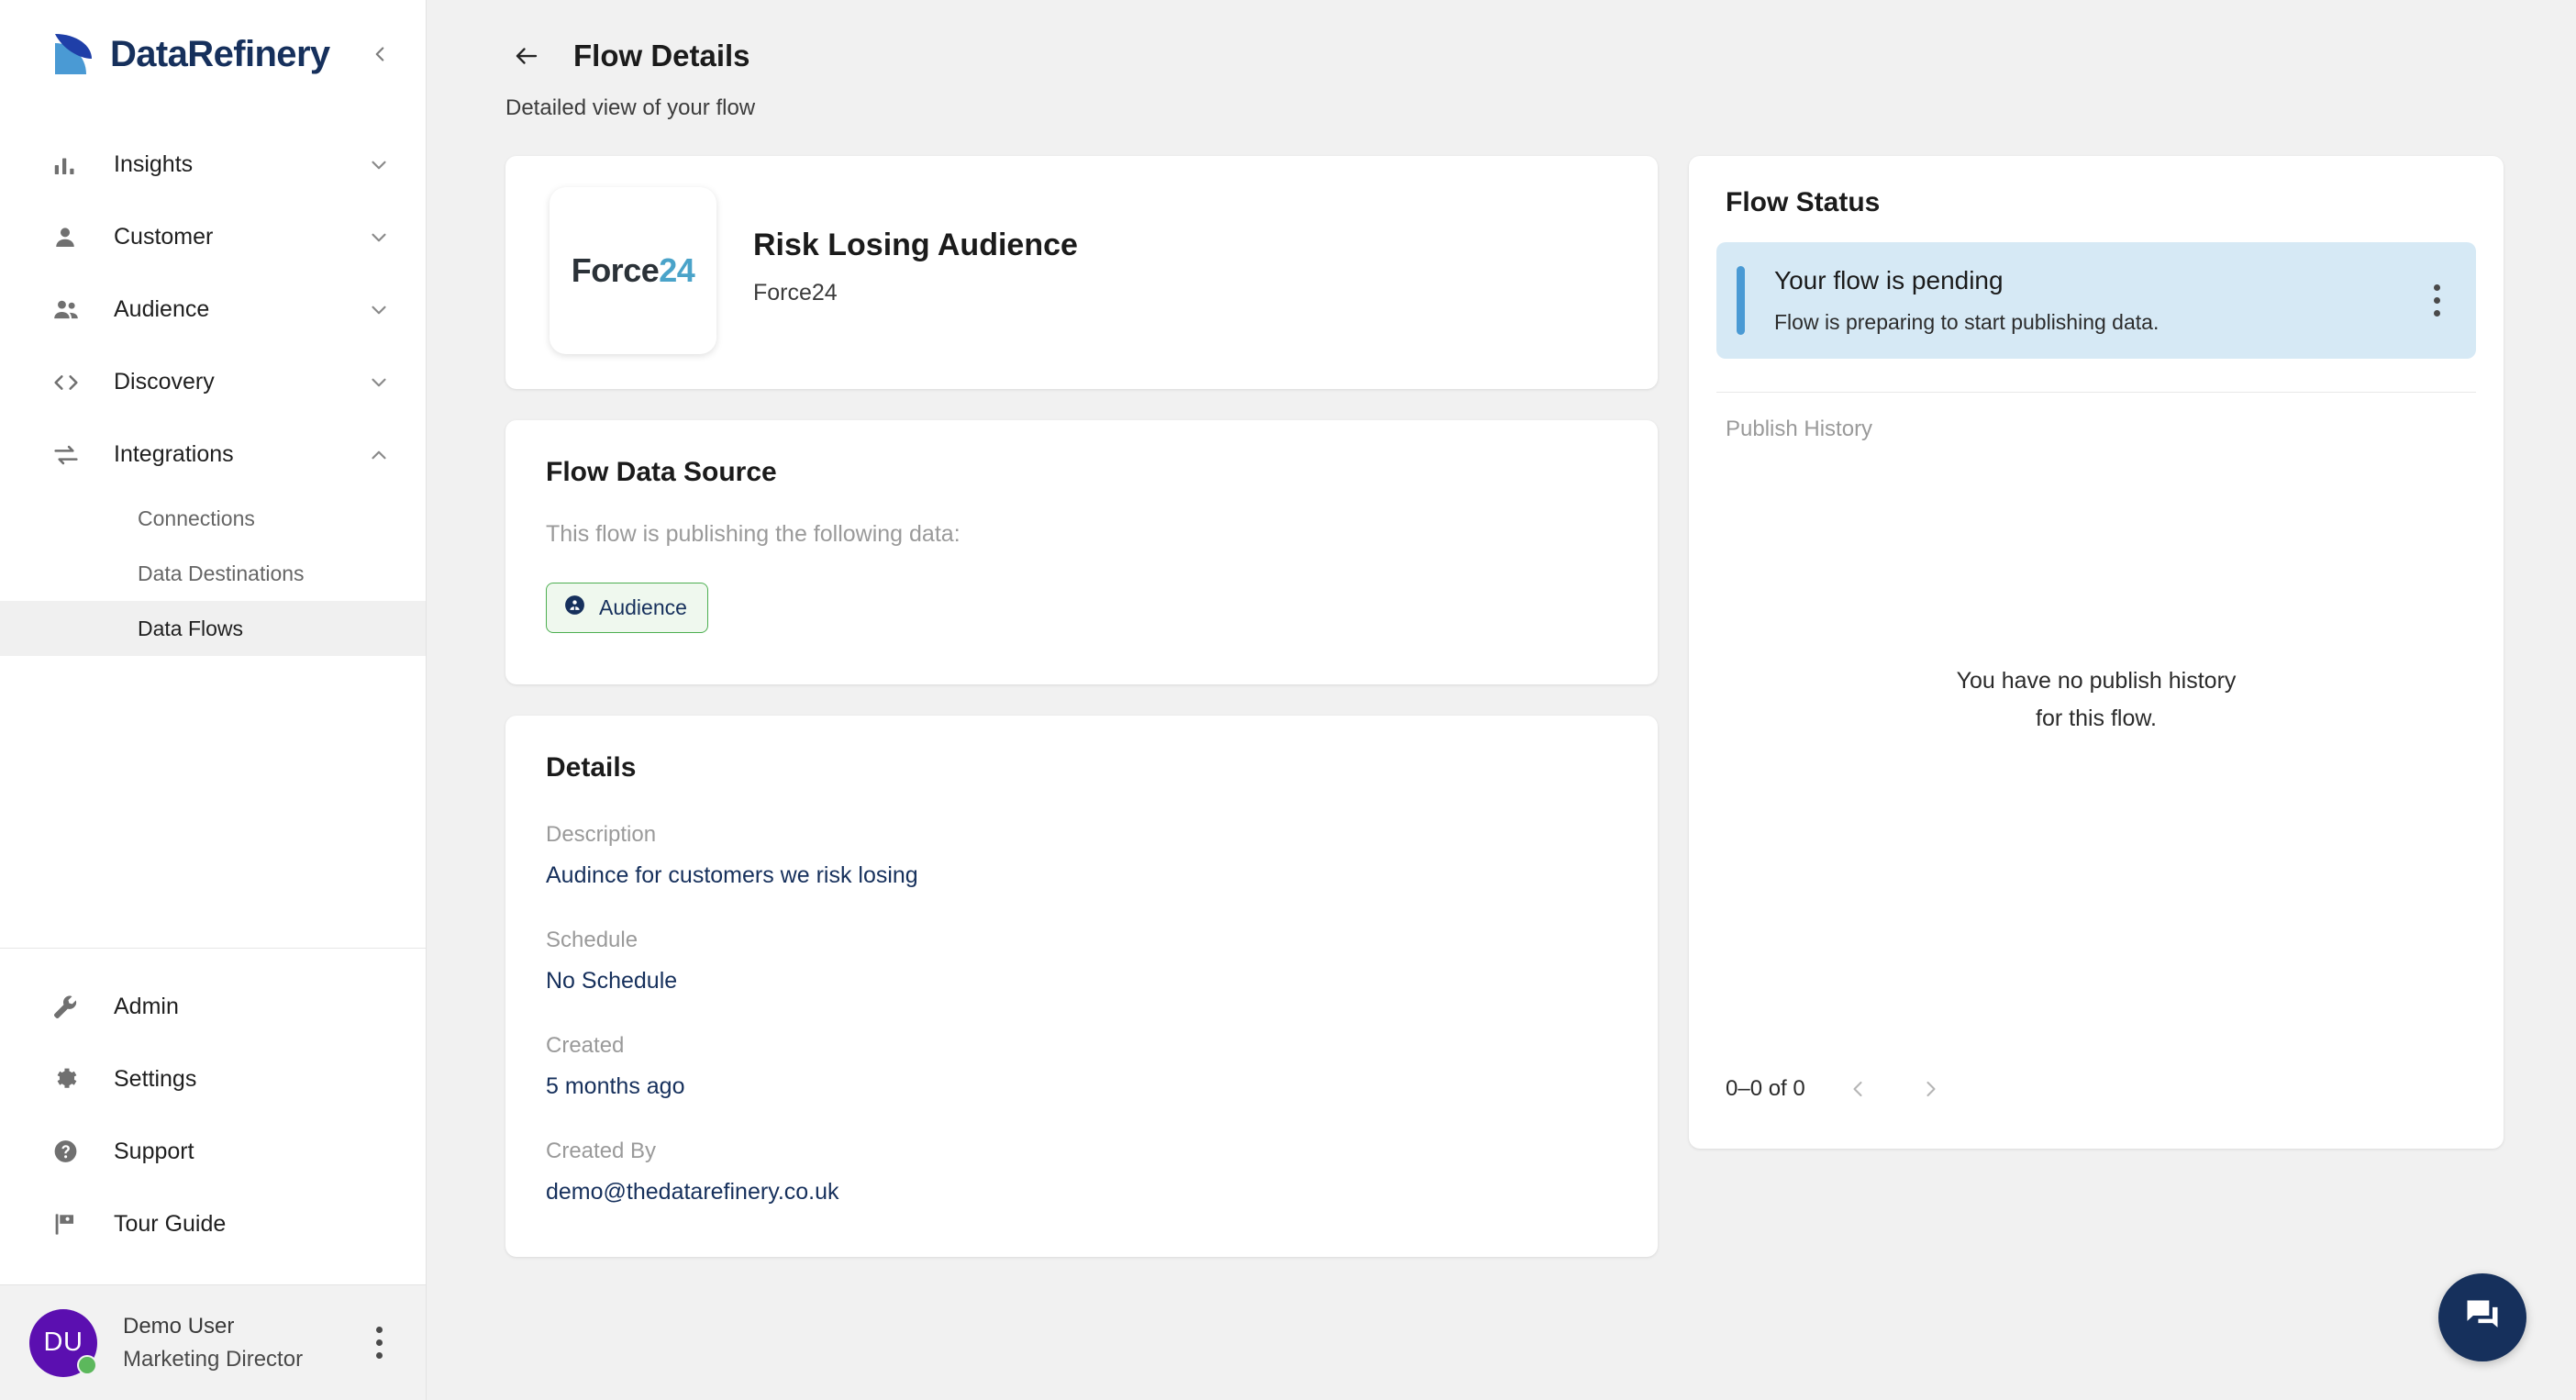 The image size is (2576, 1400). Describe the element at coordinates (213, 1152) in the screenshot. I see `sidebar-item-support: Support` at that location.